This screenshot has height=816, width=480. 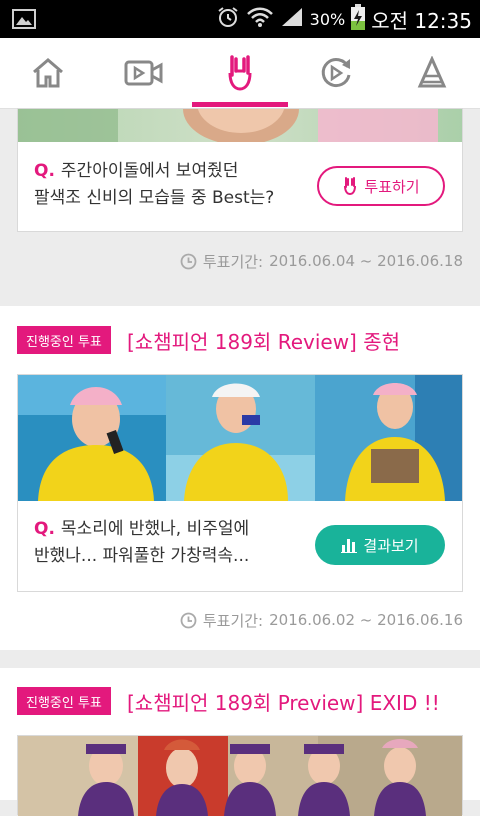 What do you see at coordinates (292, 19) in the screenshot?
I see `signal-icon` at bounding box center [292, 19].